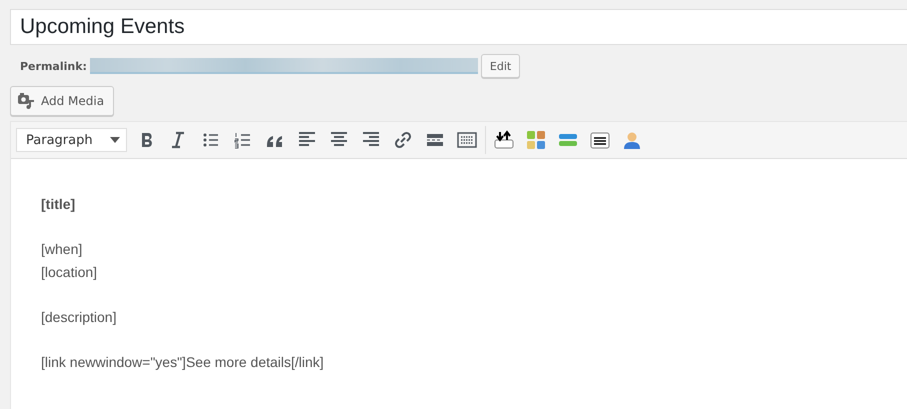 The height and width of the screenshot is (409, 907). Describe the element at coordinates (458, 27) in the screenshot. I see `title-field: Upcoming Events` at that location.